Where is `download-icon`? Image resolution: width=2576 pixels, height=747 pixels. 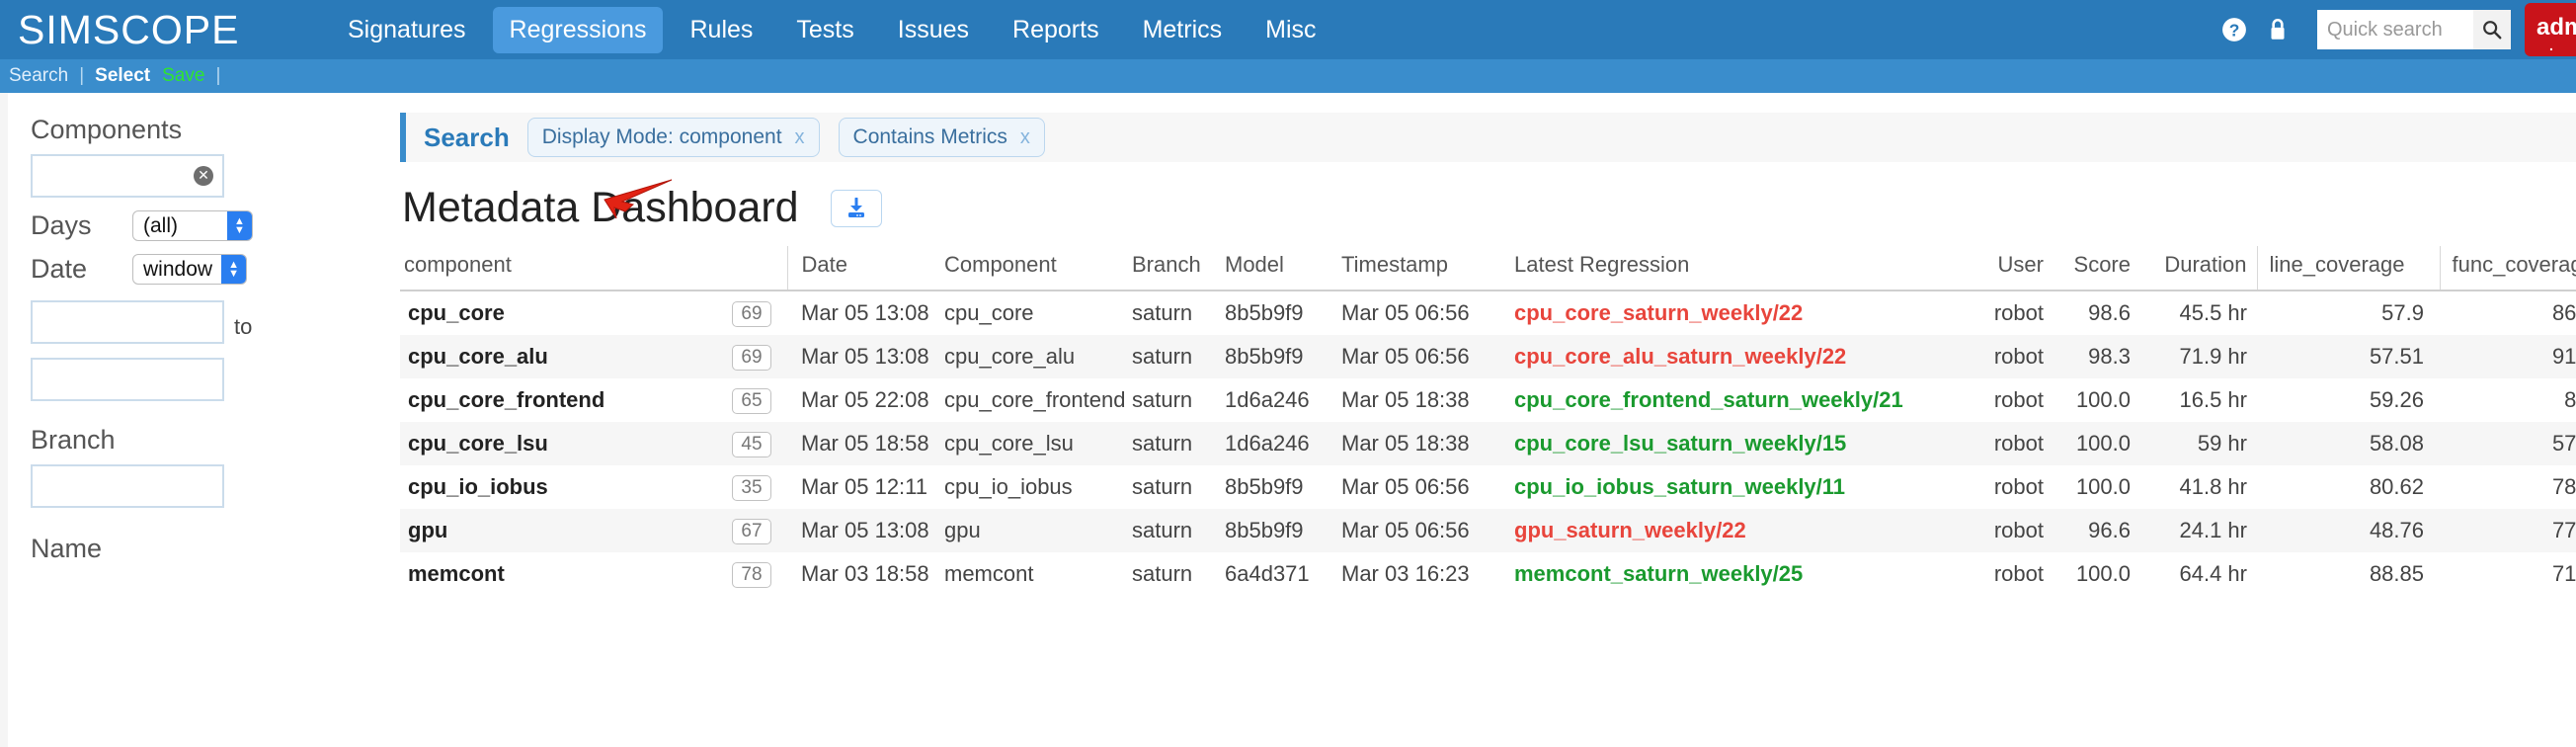 download-icon is located at coordinates (855, 207).